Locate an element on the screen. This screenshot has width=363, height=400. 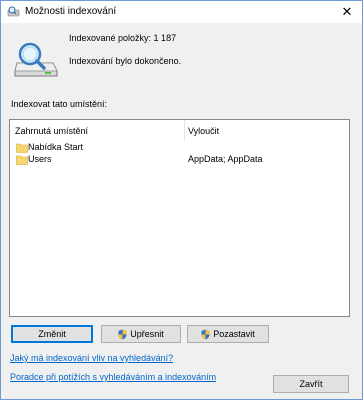
modify-button-label: Změnit is located at coordinates (52, 334).